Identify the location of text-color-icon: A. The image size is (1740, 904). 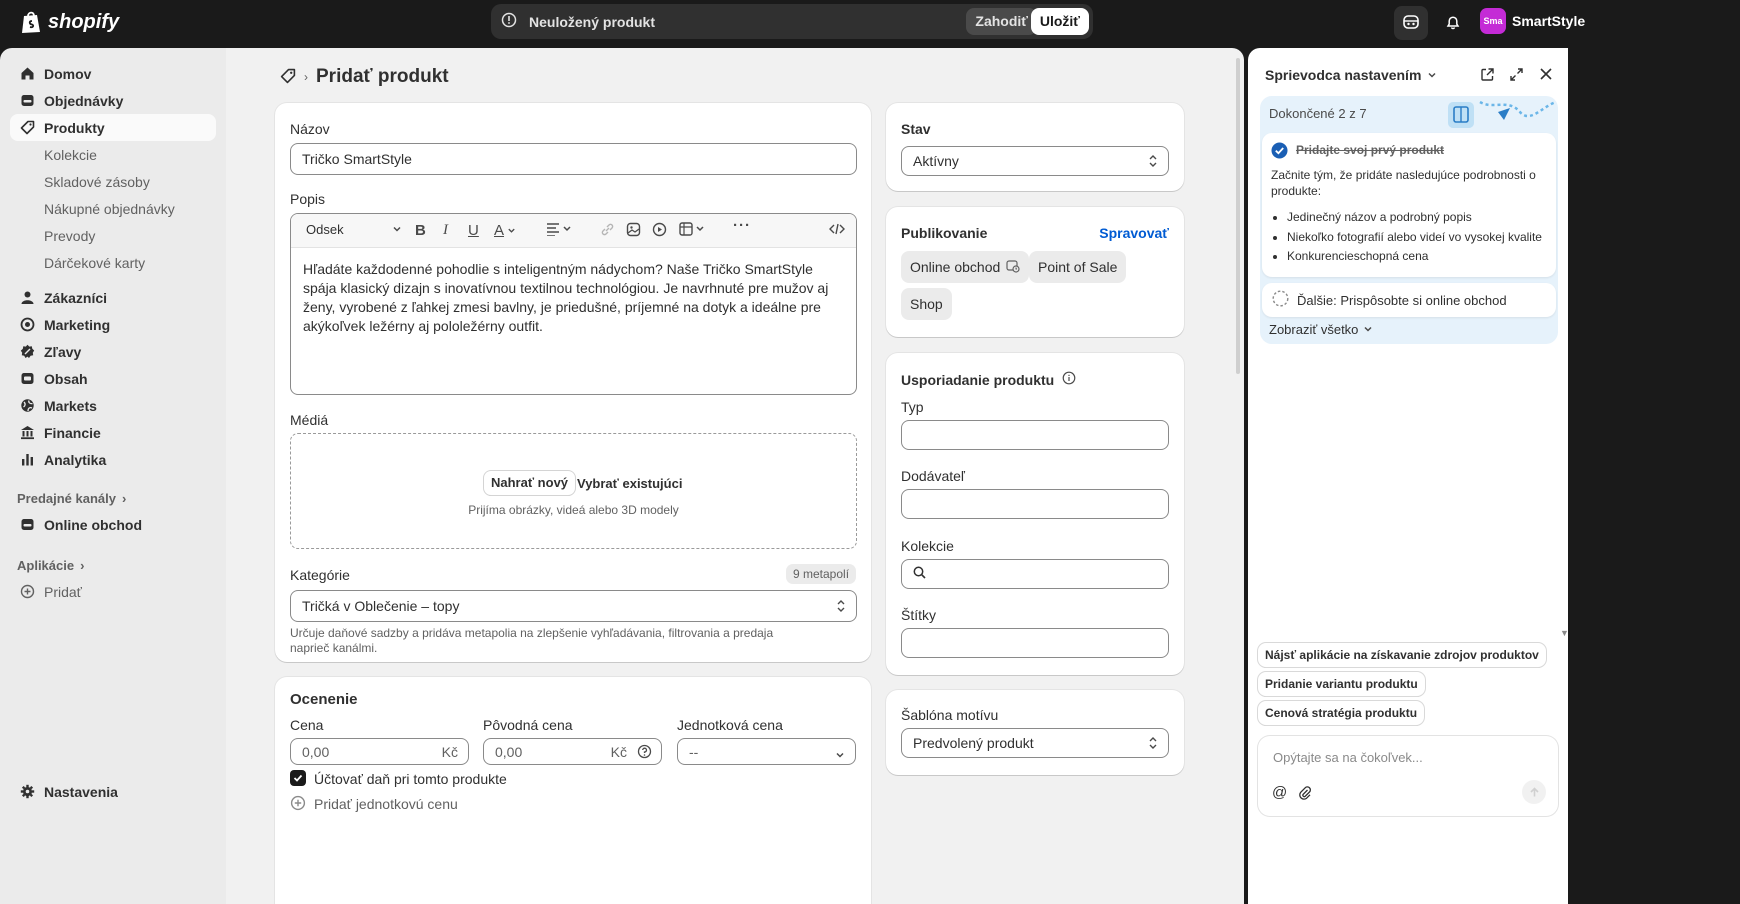
(505, 230).